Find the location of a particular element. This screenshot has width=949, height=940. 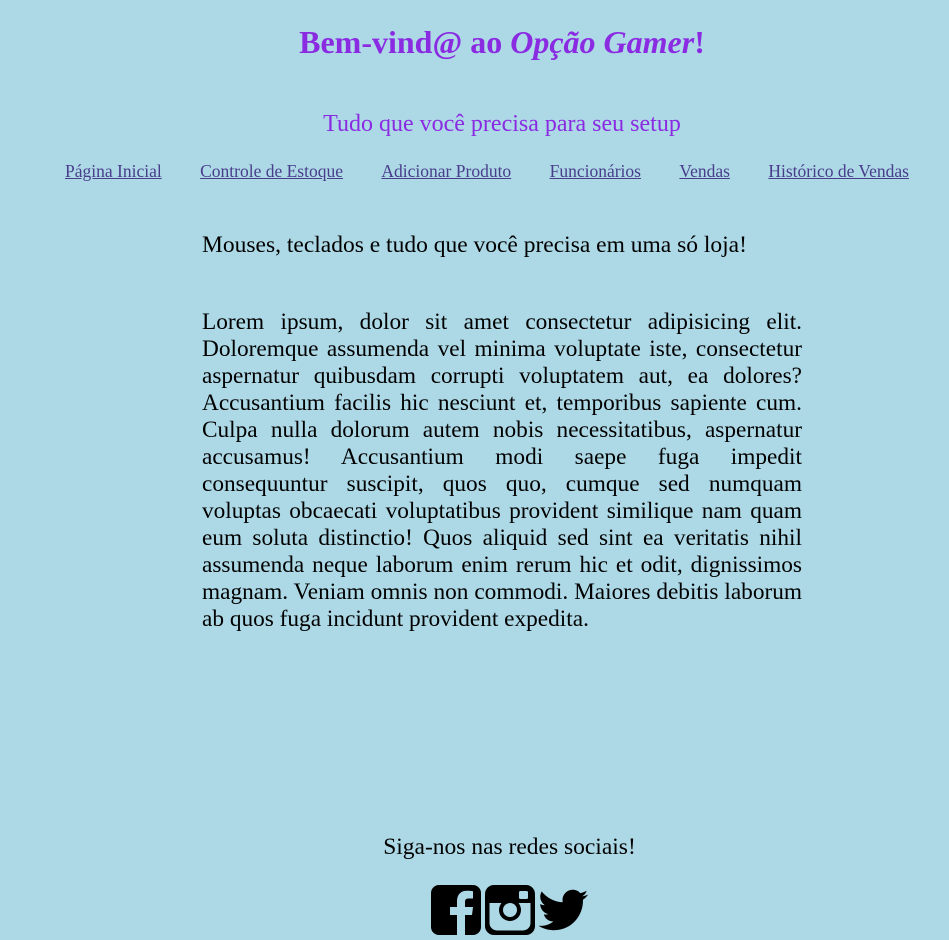

nav-link-controle-de-estoque: Controle de Estoque is located at coordinates (271, 171).